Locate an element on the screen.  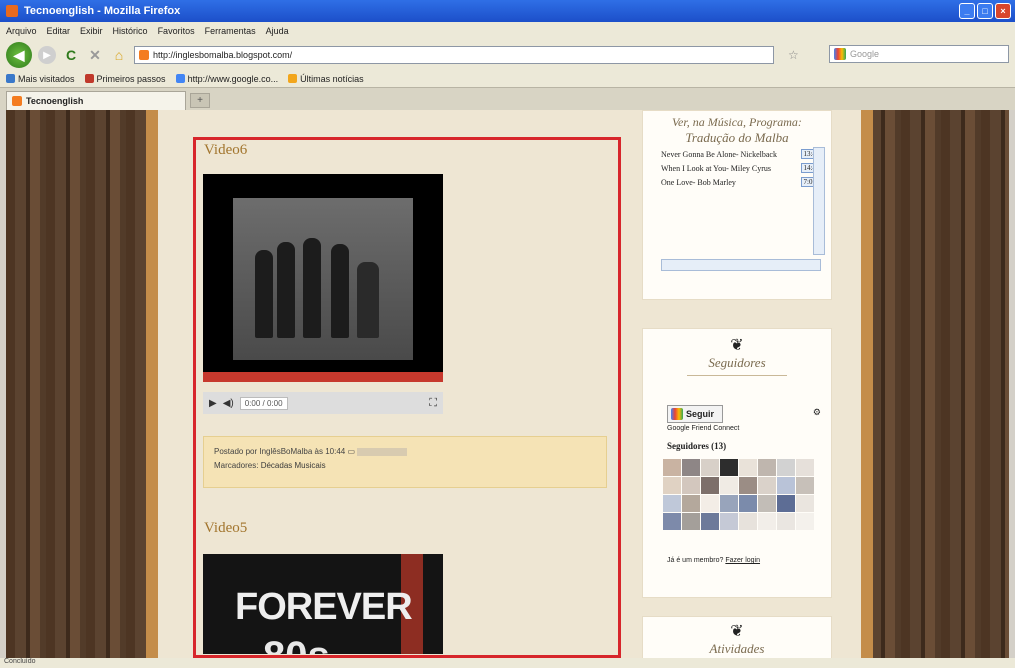
settings-gear-icon: ⚙ is located at coordinates (817, 412).